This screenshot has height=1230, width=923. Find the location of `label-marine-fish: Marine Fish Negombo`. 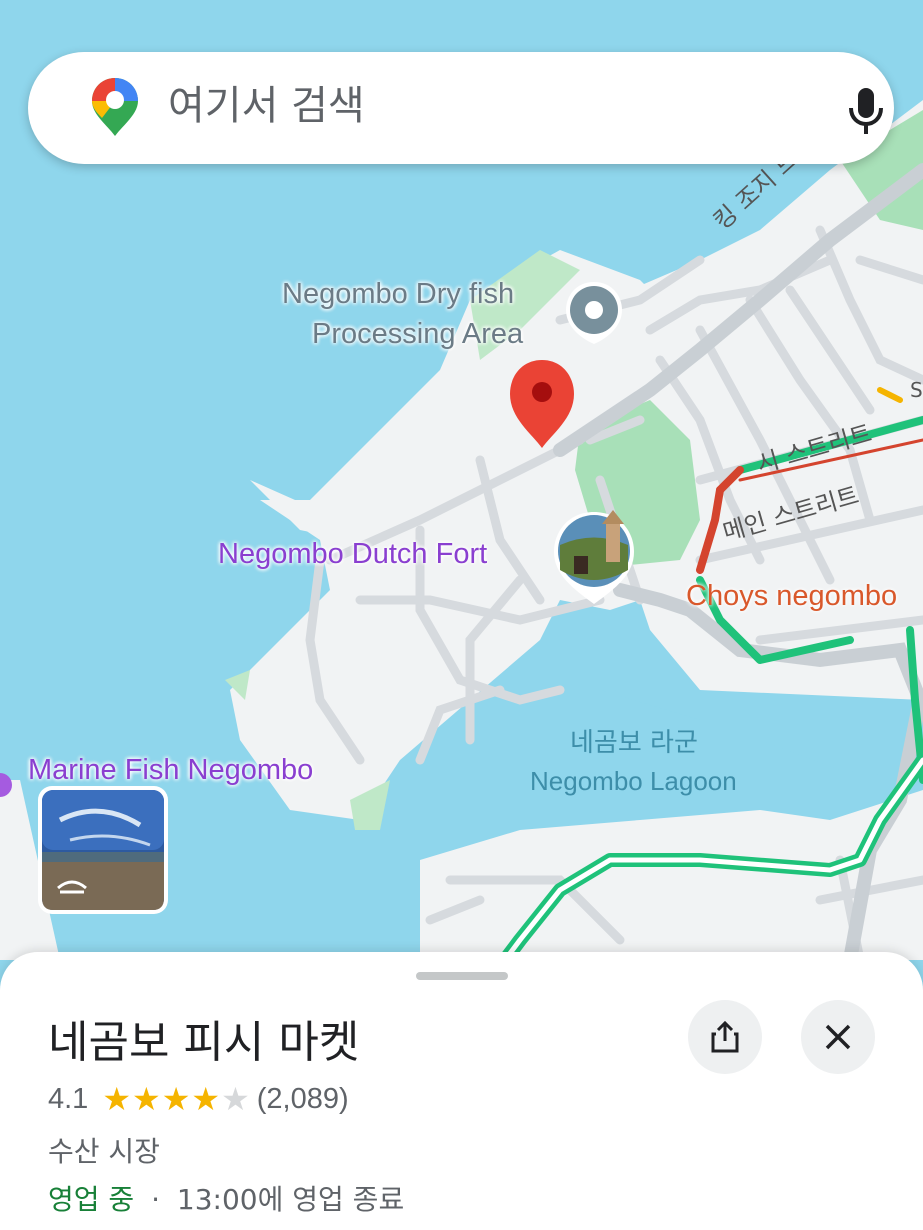

label-marine-fish: Marine Fish Negombo is located at coordinates (170, 770).